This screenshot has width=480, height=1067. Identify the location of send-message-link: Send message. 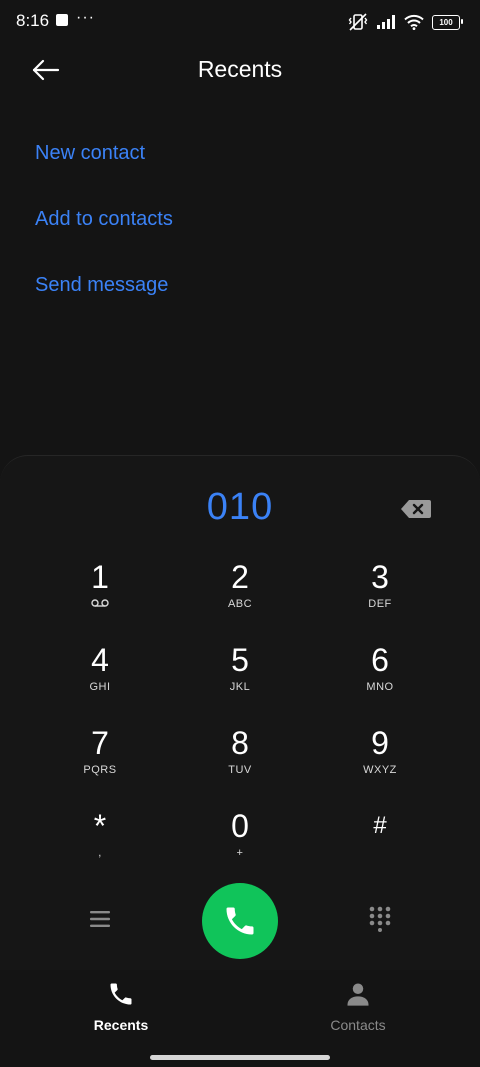
(104, 295).